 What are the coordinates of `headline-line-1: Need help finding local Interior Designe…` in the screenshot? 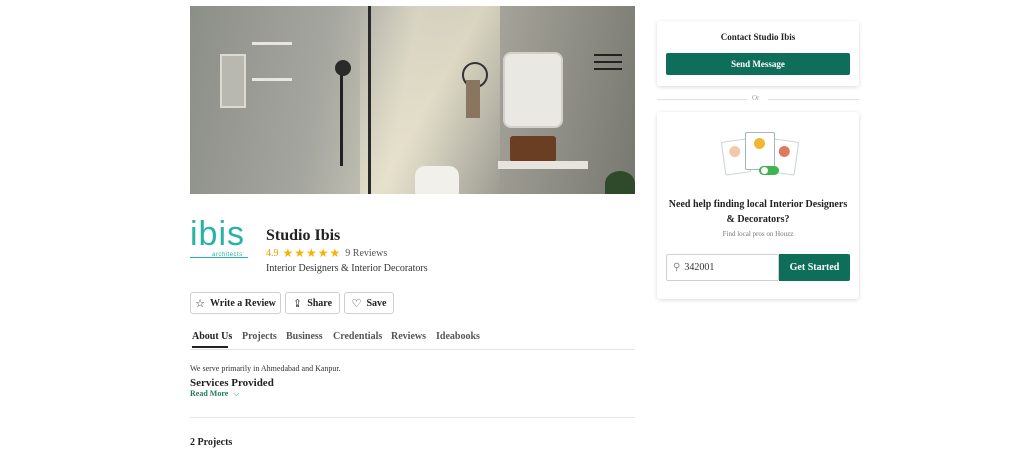 It's located at (758, 204).